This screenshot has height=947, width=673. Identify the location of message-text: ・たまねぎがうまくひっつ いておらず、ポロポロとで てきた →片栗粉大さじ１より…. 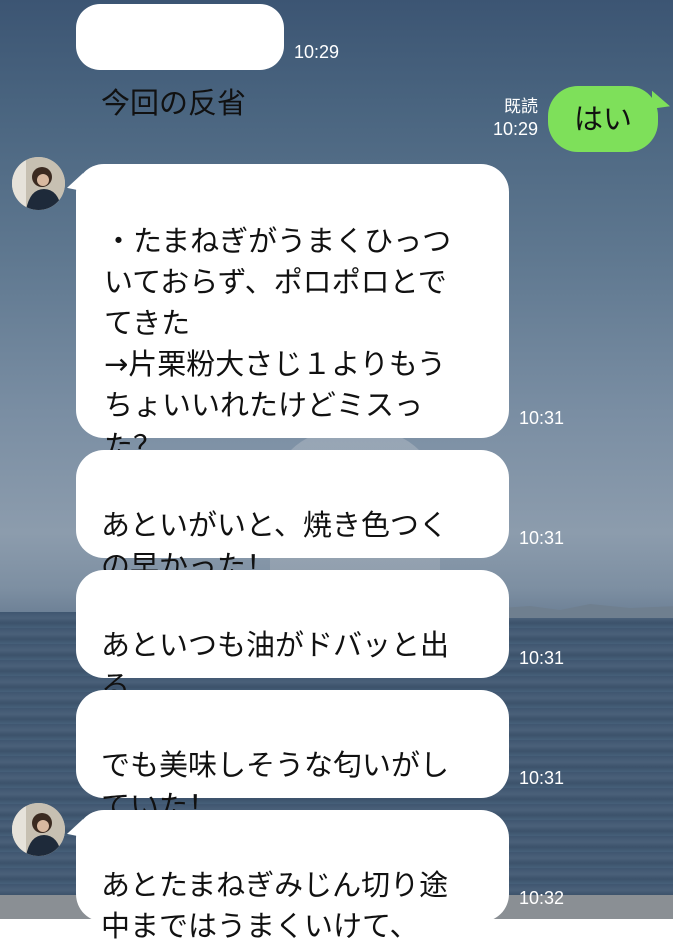
(278, 343).